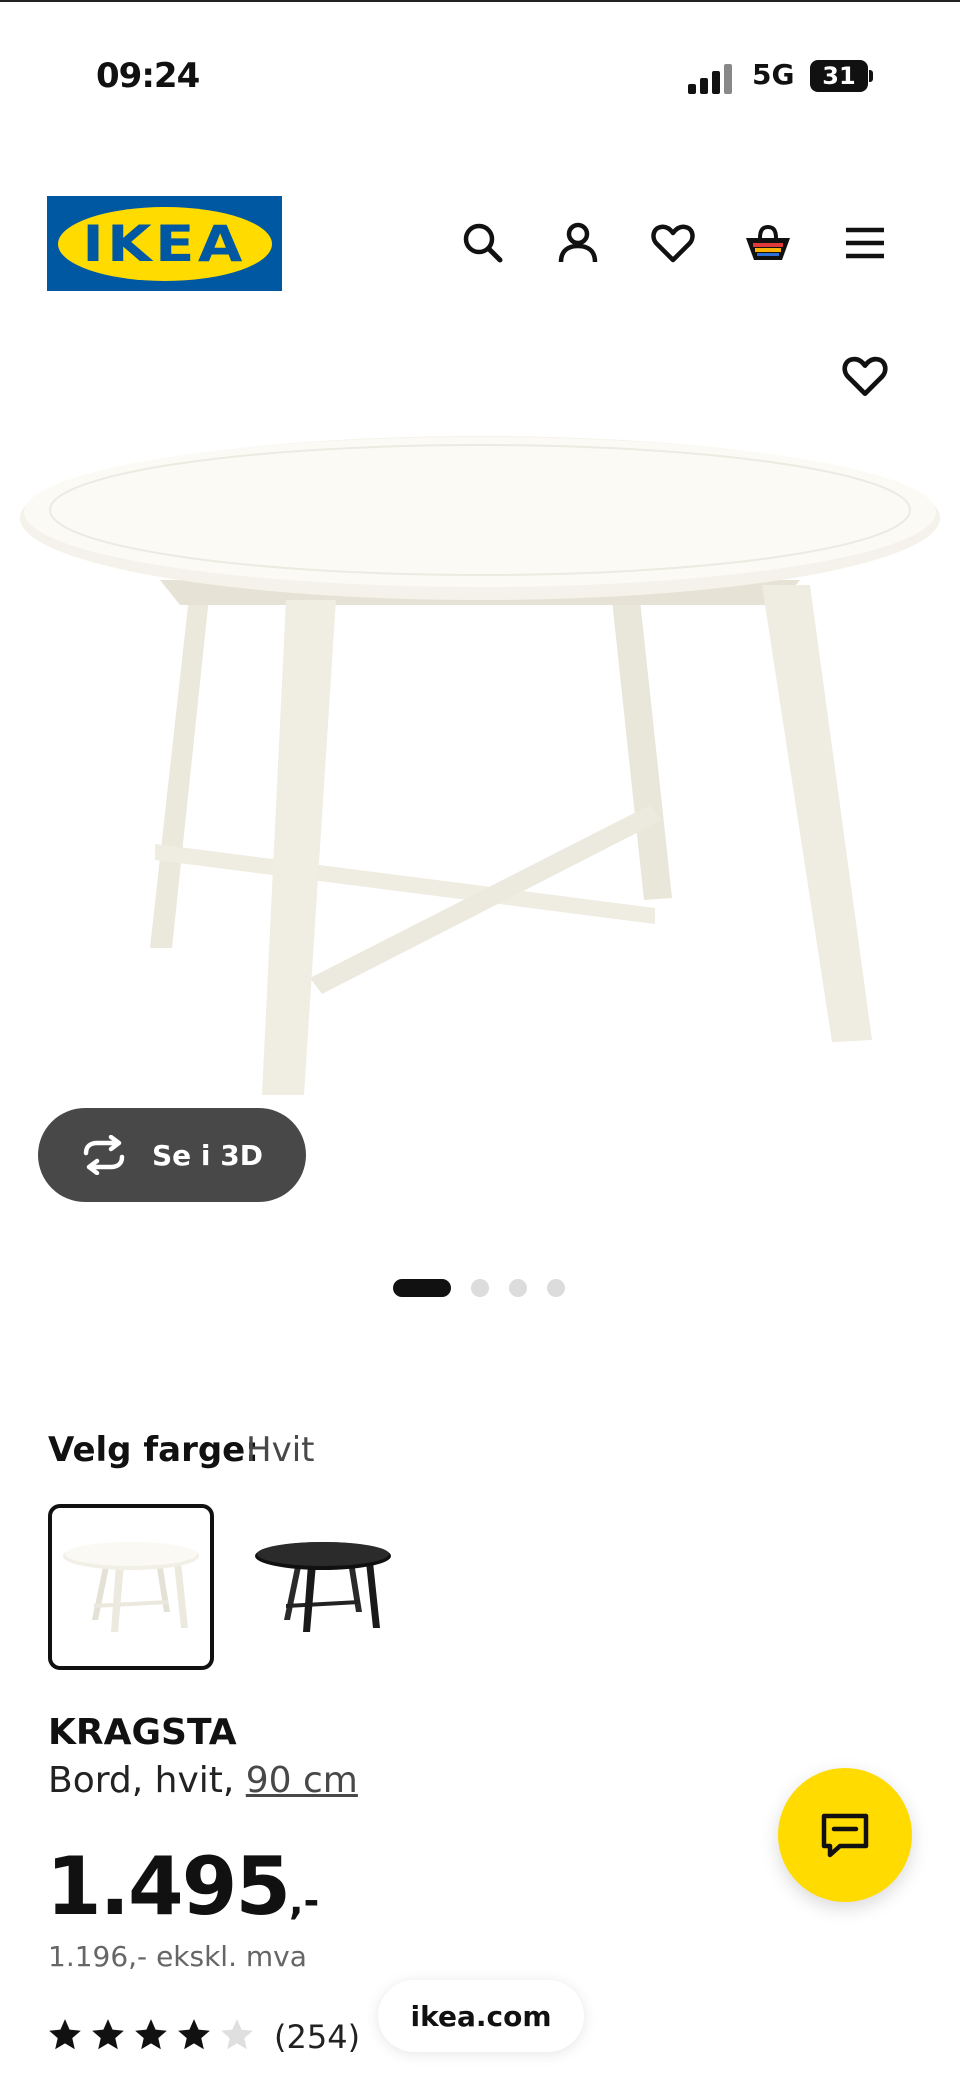  I want to click on color-swatch-white, so click(131, 1587).